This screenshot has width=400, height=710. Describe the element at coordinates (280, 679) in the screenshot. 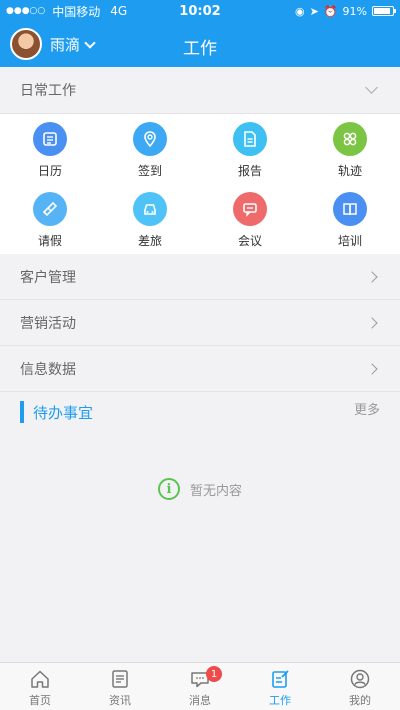

I see `work-icon` at that location.